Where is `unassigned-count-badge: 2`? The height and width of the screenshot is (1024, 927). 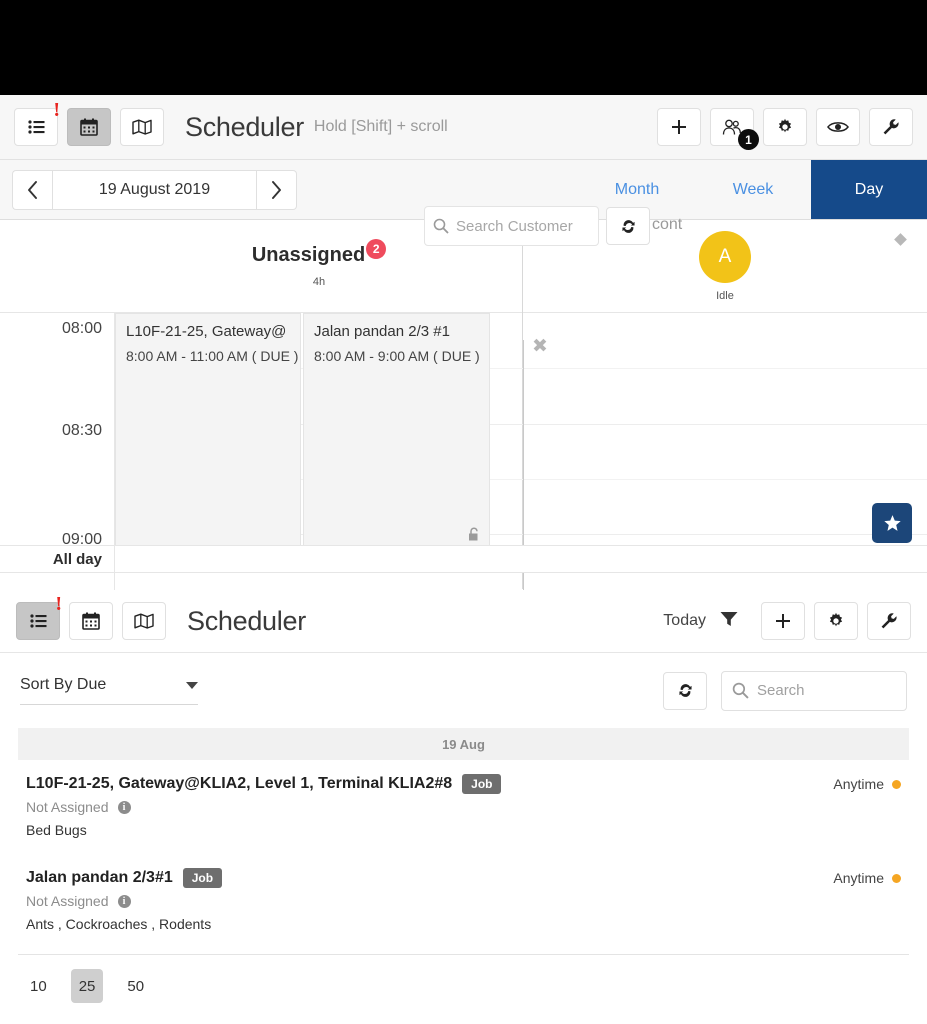
unassigned-count-badge: 2 is located at coordinates (376, 249).